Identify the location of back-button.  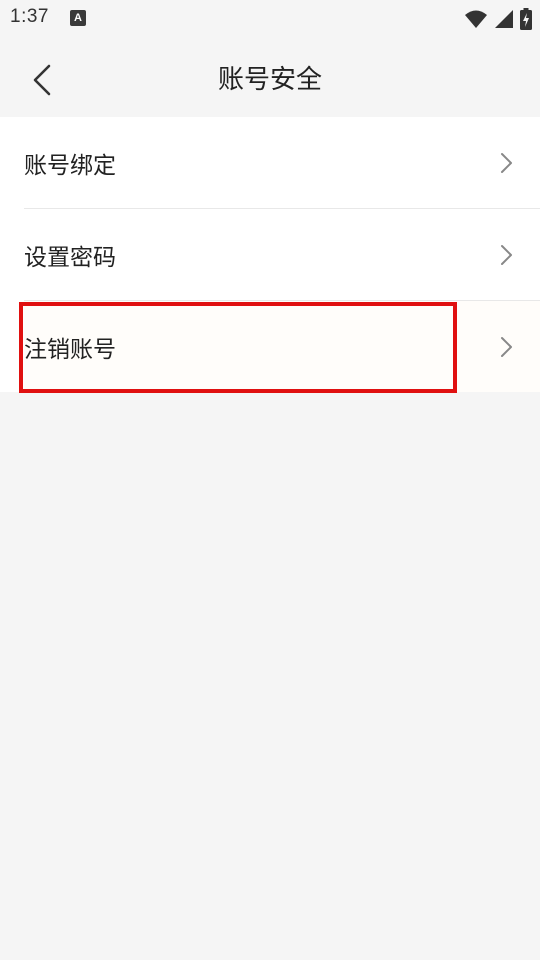
(42, 80).